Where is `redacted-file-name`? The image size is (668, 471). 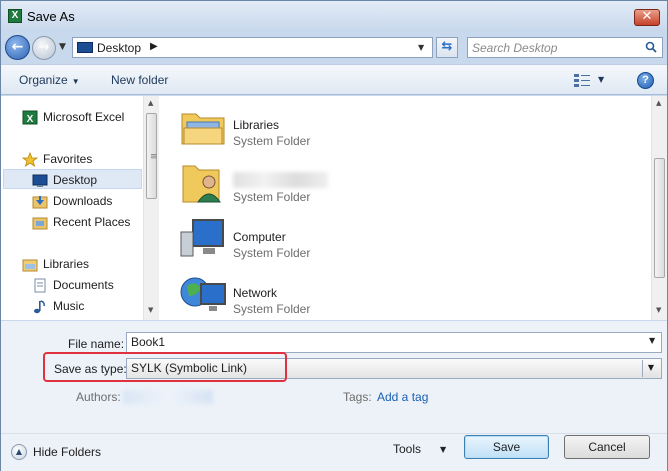
redacted-file-name is located at coordinates (280, 180).